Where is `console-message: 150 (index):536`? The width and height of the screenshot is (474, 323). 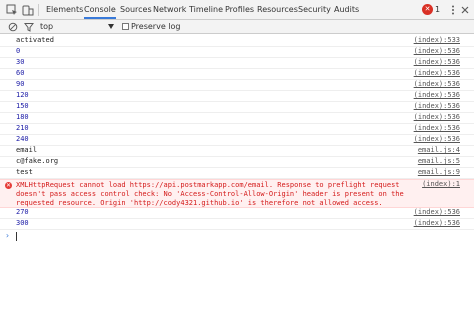 console-message: 150 (index):536 is located at coordinates (237, 107).